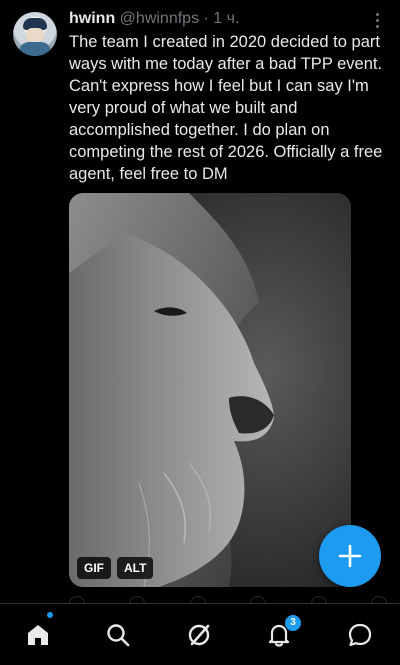 This screenshot has width=400, height=665. I want to click on nav-messages, so click(360, 635).